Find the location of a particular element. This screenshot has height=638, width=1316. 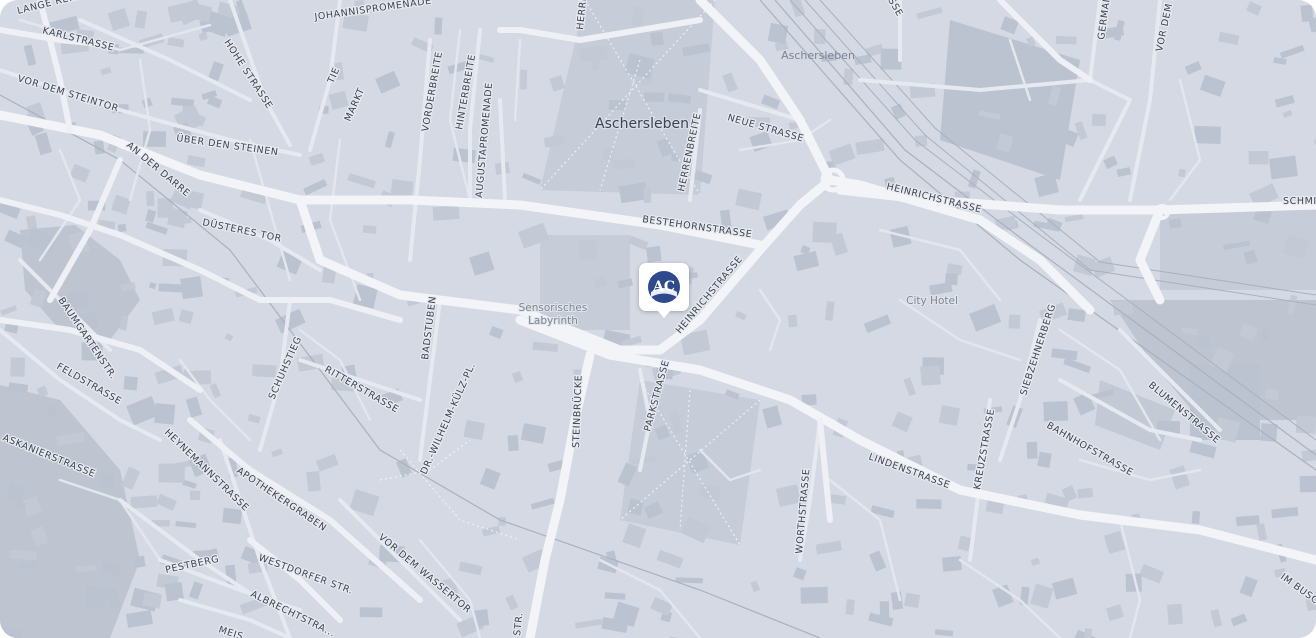

poi-city-hotel: City Hotel is located at coordinates (932, 301).